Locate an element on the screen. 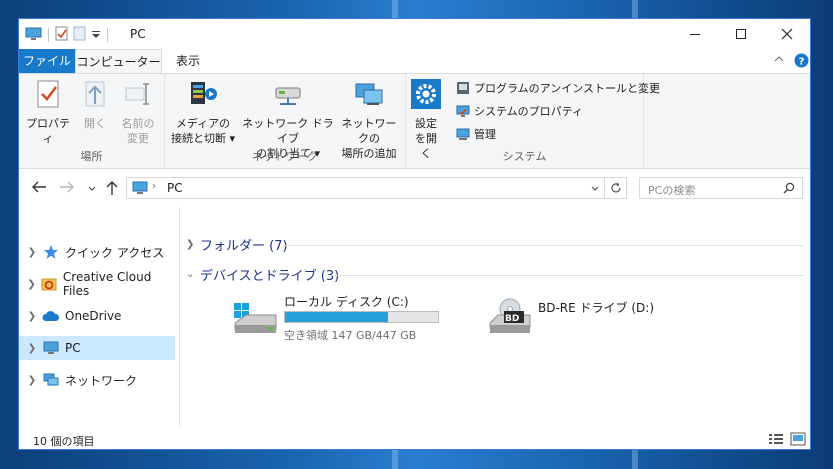 Image resolution: width=833 pixels, height=469 pixels. nav-item-label: クイック アクセス is located at coordinates (115, 252).